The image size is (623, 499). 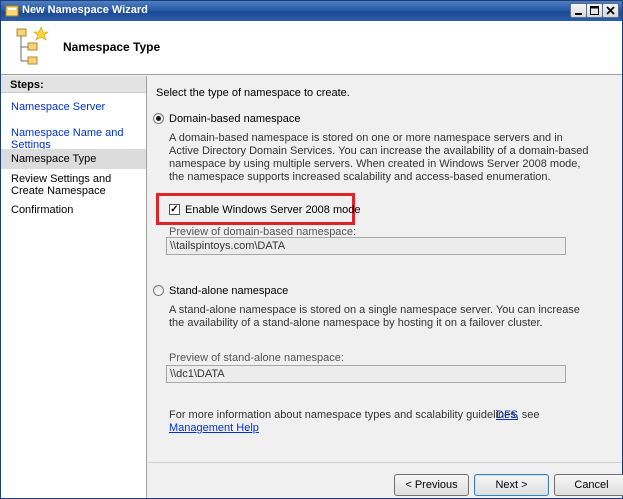 I want to click on step-confirmation: Confirmation, so click(x=42, y=210).